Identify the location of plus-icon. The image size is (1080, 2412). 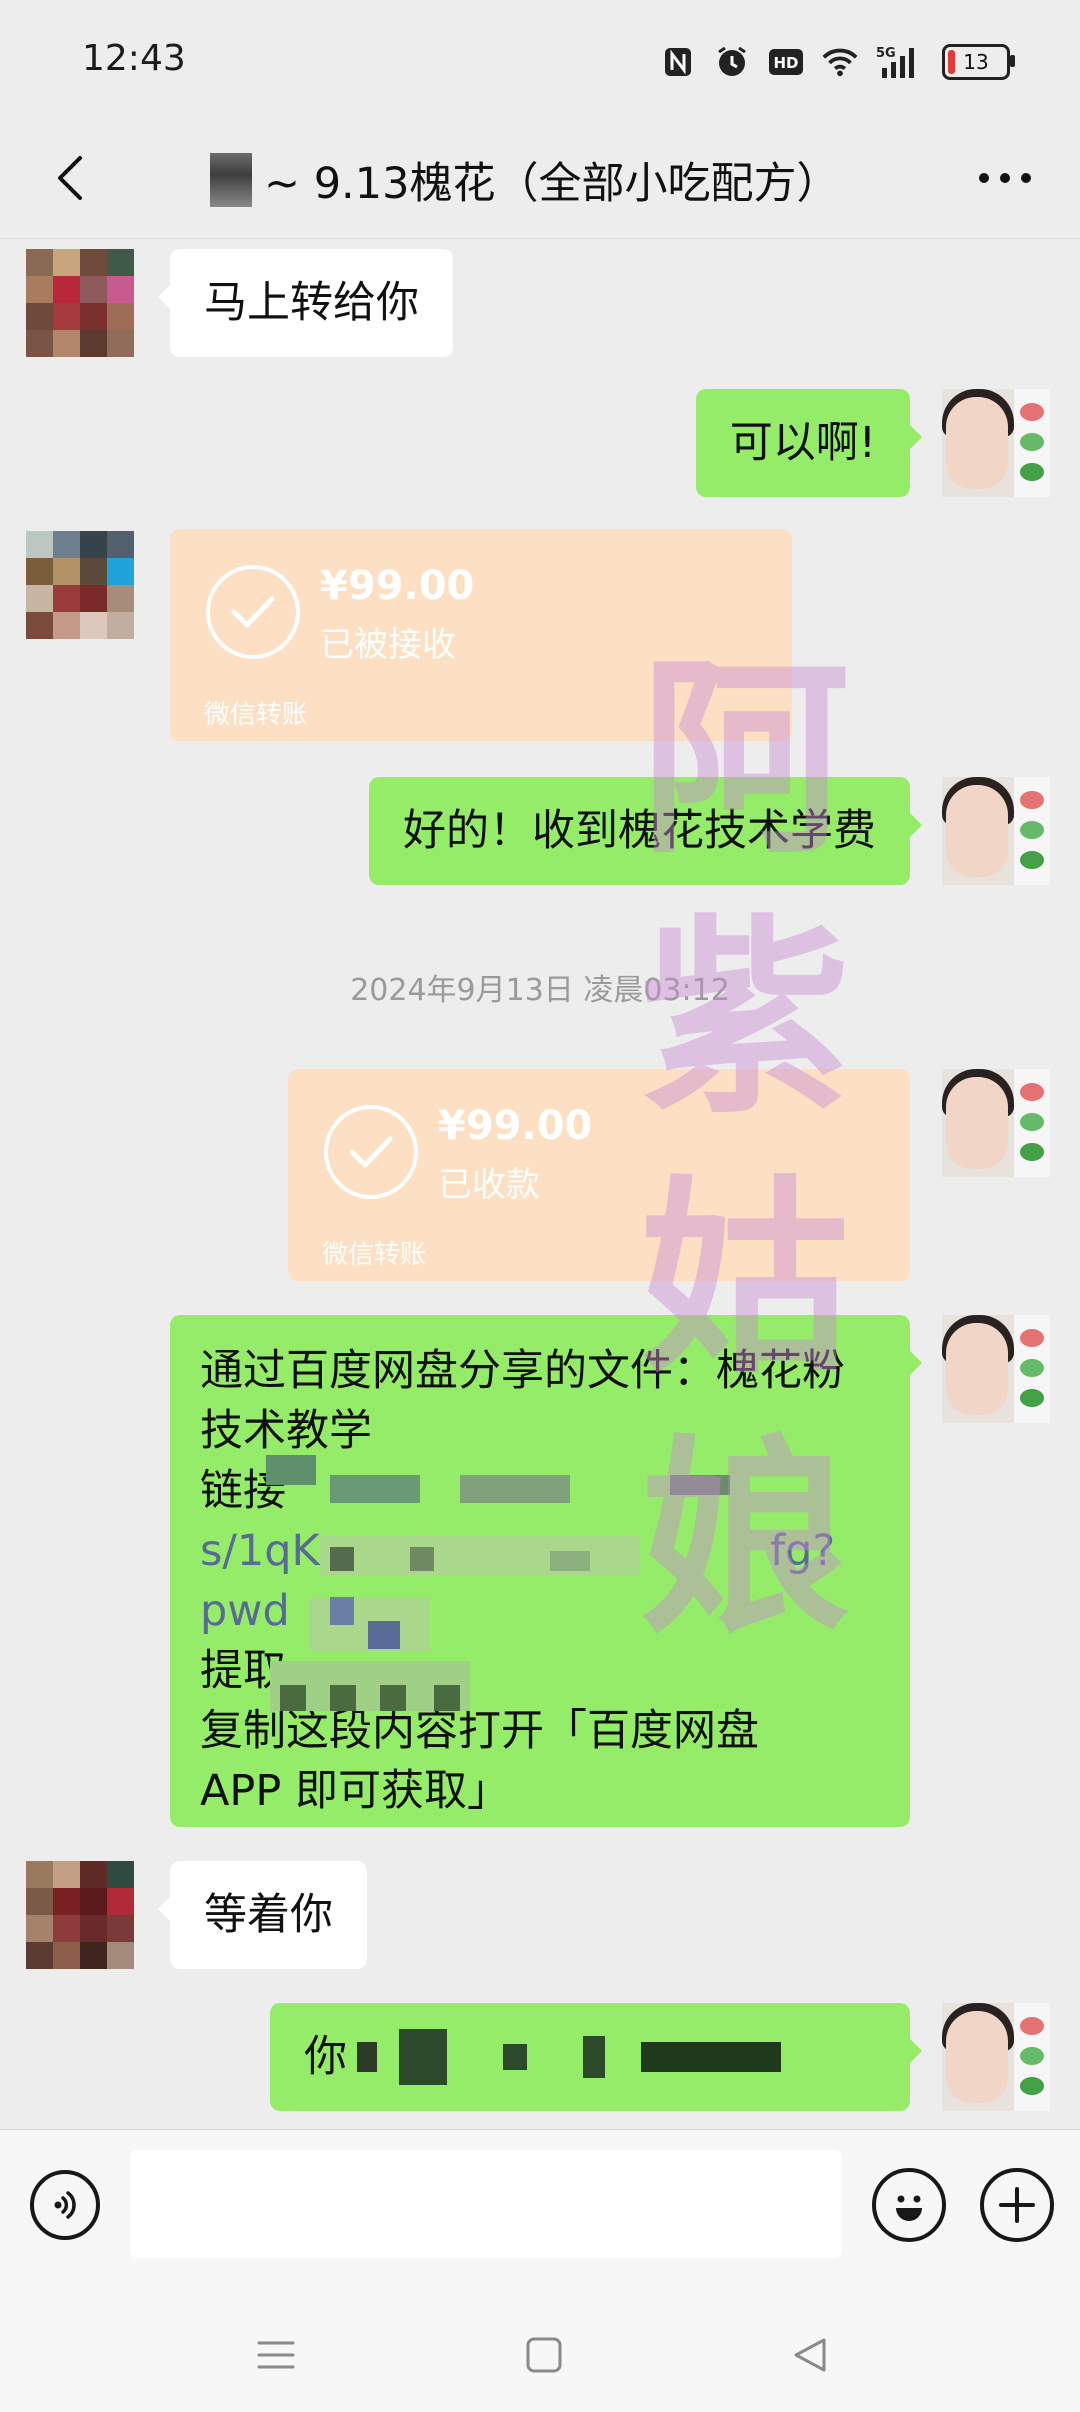
(1017, 2205).